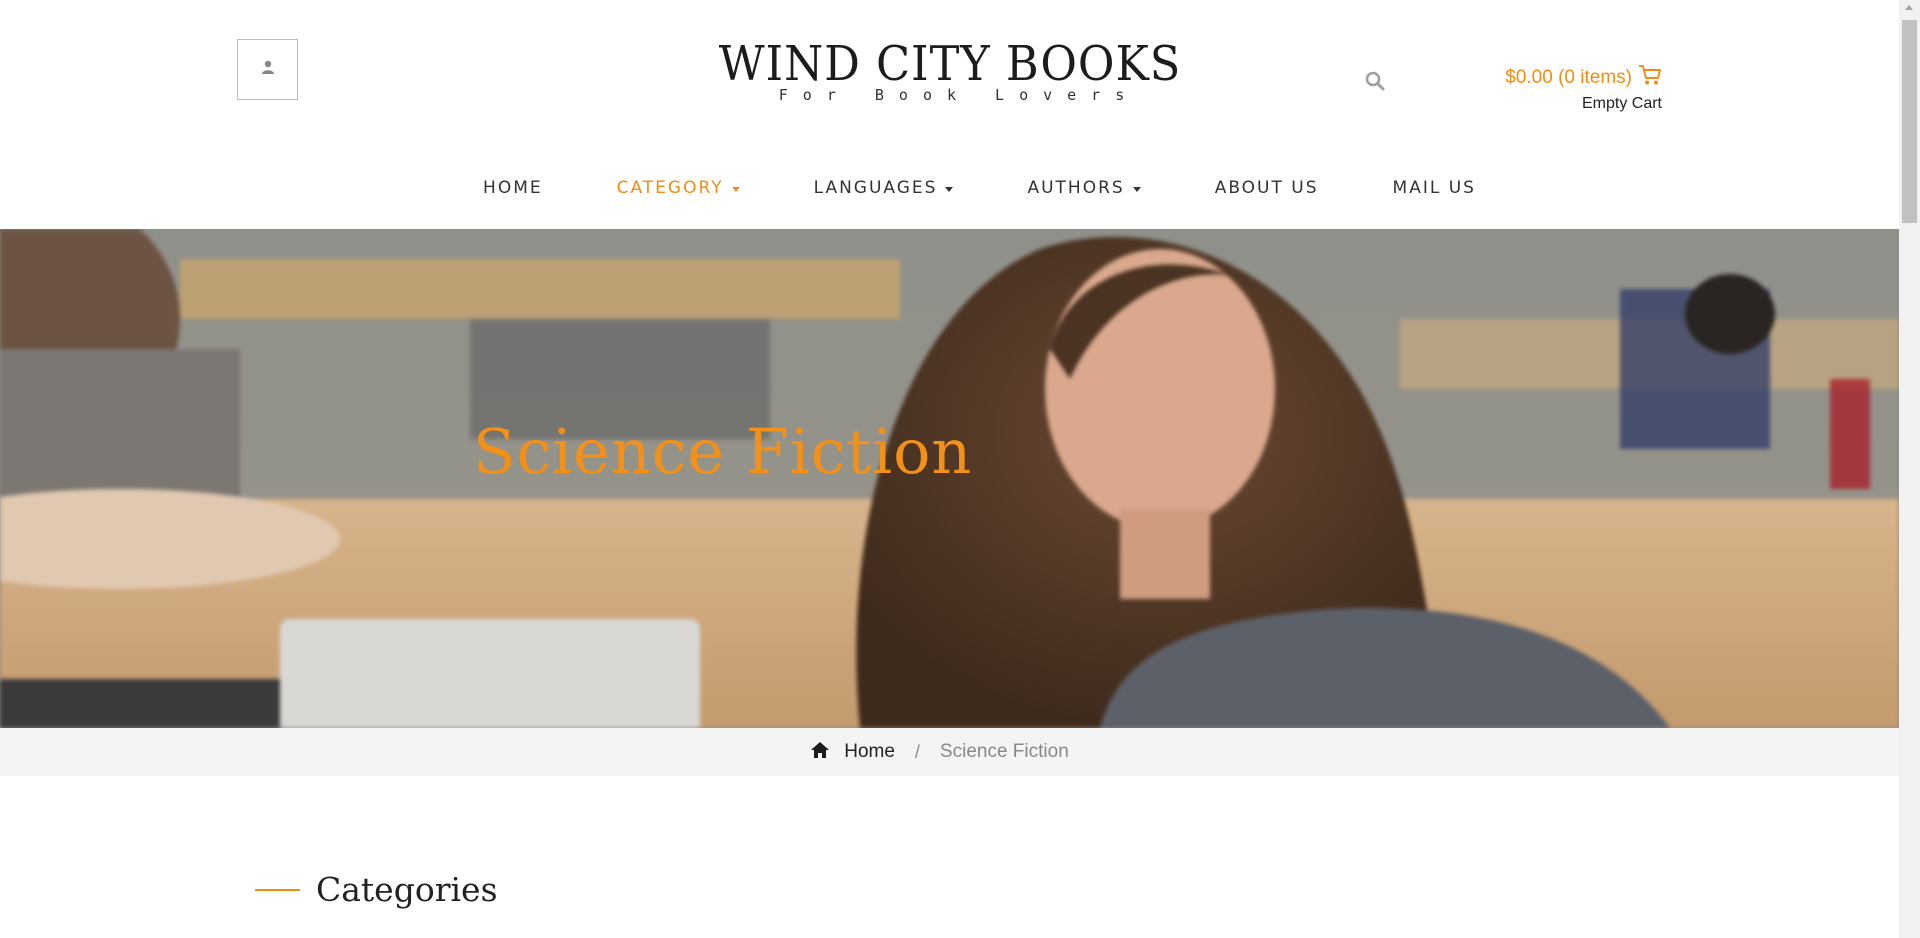 The image size is (1920, 938). I want to click on breadcrumb-current: Science Fiction, so click(1004, 751).